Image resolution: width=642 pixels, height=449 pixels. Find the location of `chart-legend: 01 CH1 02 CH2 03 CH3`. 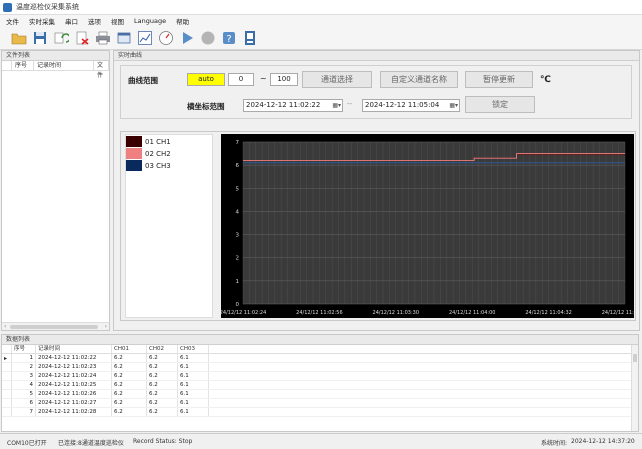

chart-legend: 01 CH1 02 CH2 03 CH3 is located at coordinates (169, 226).